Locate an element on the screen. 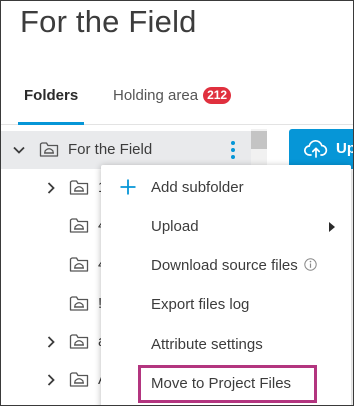 This screenshot has width=354, height=406. menu-item-add-subfolder: Add subfolder is located at coordinates (226, 187).